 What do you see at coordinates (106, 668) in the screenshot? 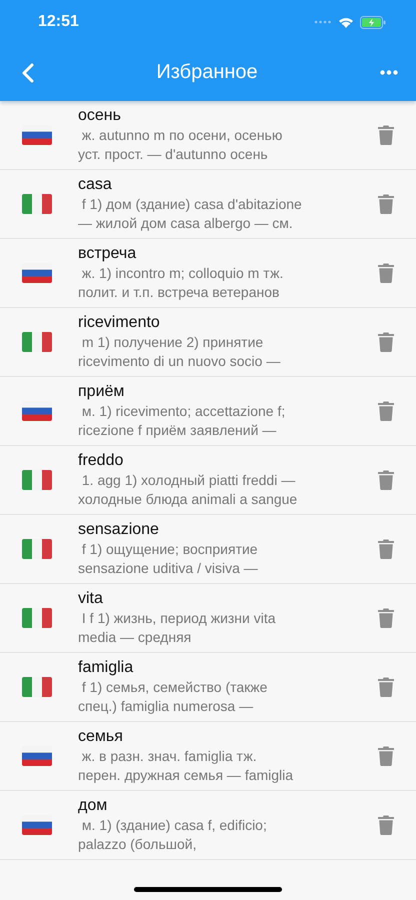
I see `entry-word: famiglia` at bounding box center [106, 668].